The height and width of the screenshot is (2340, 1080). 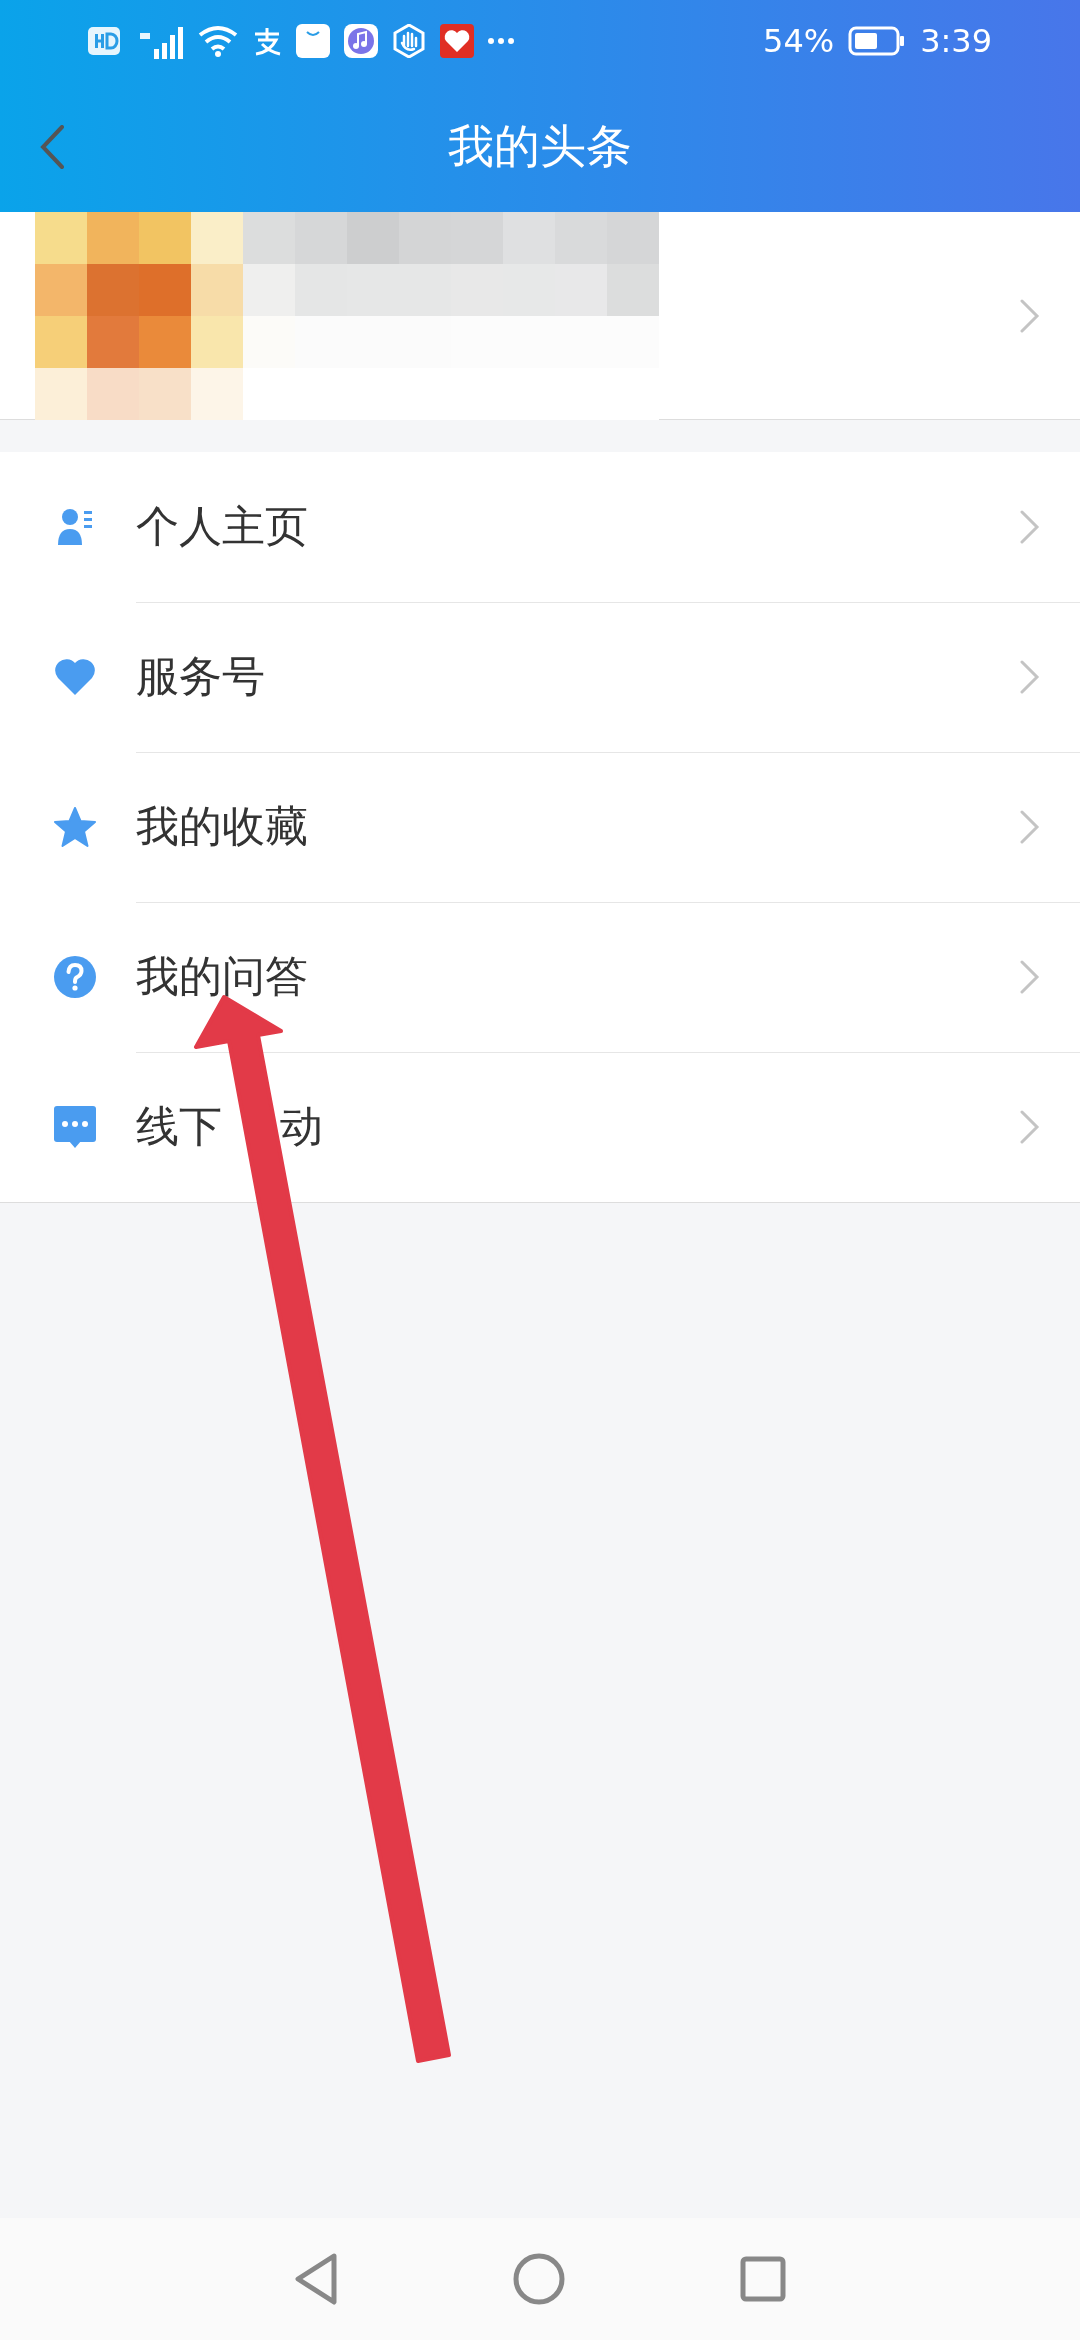 I want to click on menu-label: 我的收藏, so click(x=222, y=826).